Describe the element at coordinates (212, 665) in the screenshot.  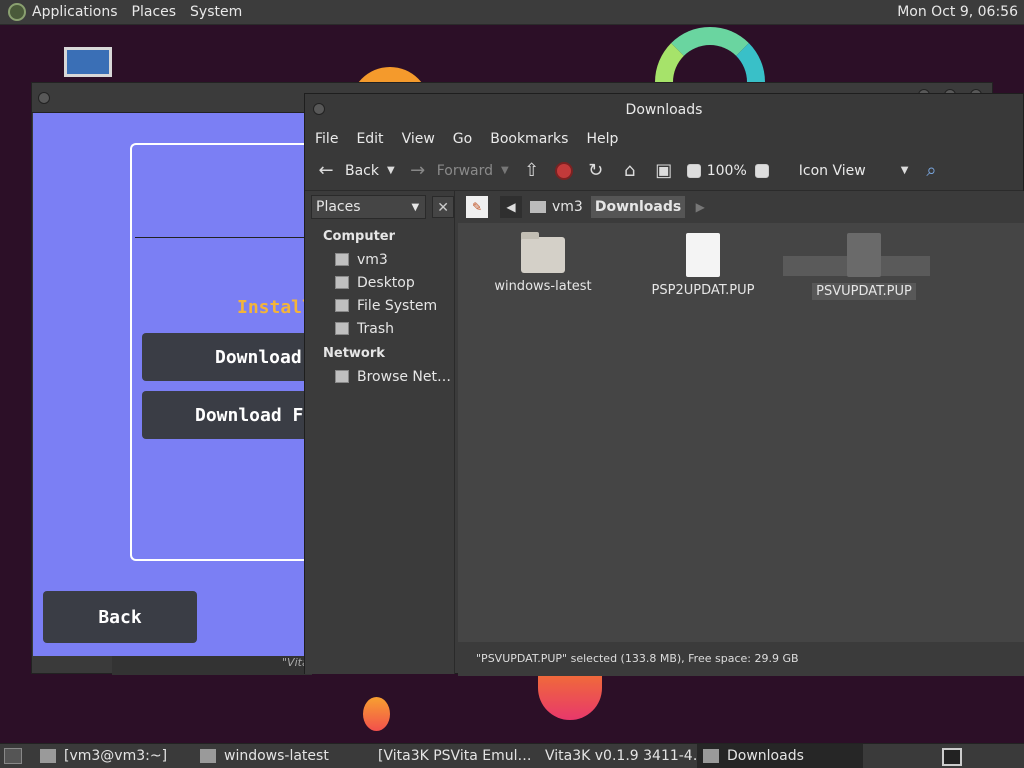
I see `vita3k-status: "Vita` at that location.